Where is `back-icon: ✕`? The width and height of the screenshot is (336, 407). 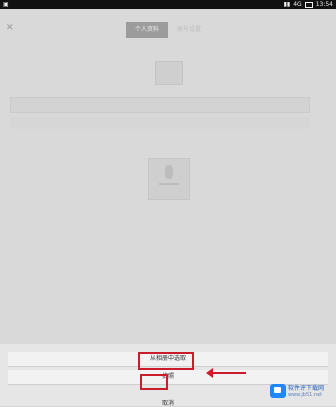
back-icon: ✕ is located at coordinates (11, 28).